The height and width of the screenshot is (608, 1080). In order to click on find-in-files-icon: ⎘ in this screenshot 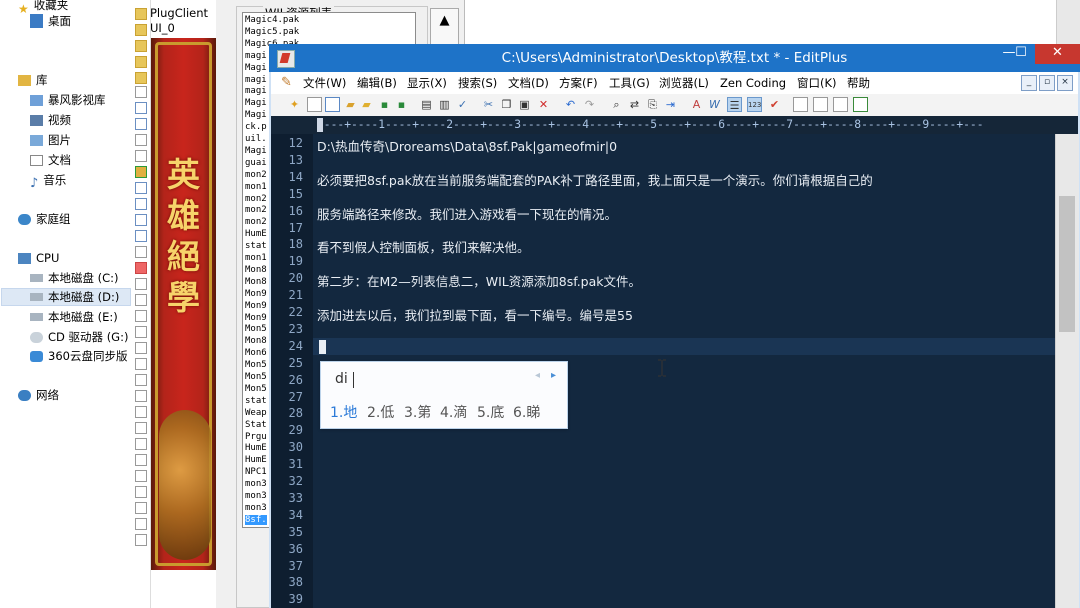, I will do `click(652, 104)`.